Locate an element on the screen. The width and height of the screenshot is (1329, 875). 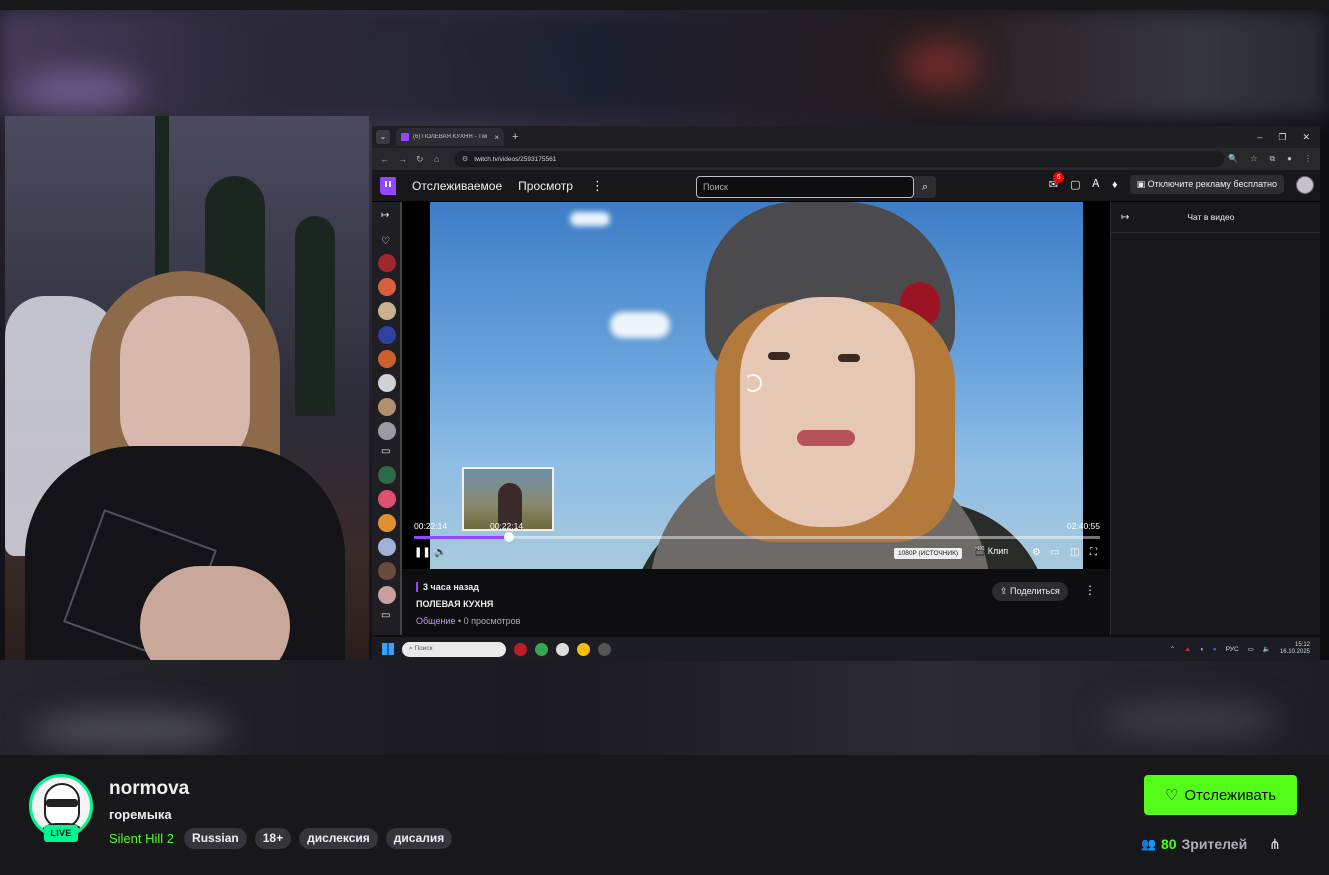
bookmark-star-icon: ☆ is located at coordinates (1253, 159).